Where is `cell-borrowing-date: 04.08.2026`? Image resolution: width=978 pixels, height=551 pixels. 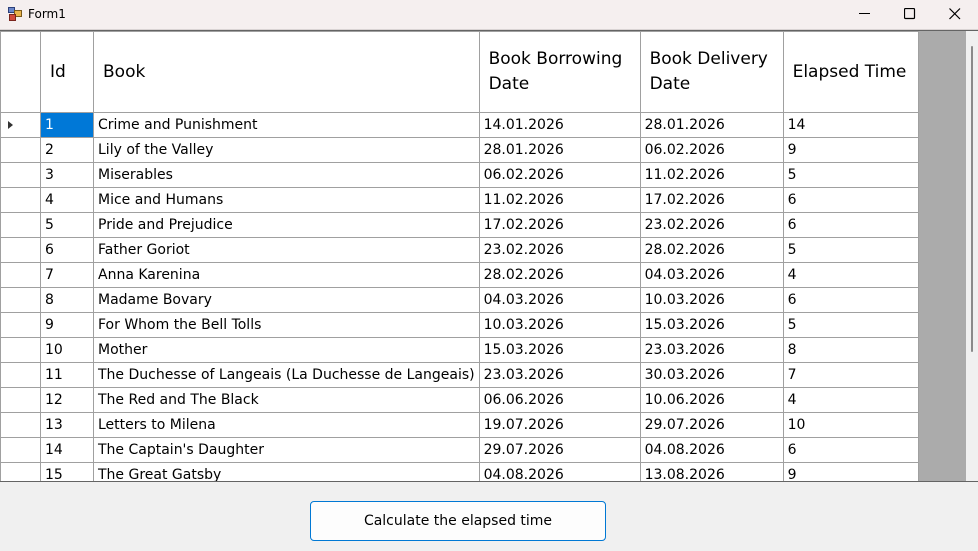 cell-borrowing-date: 04.08.2026 is located at coordinates (559, 471).